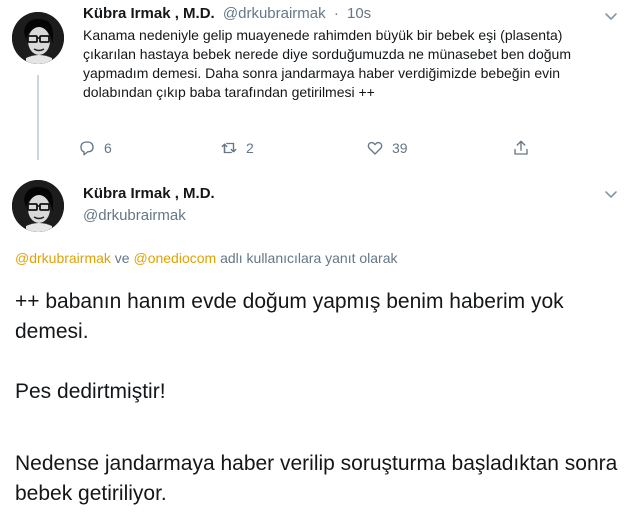  What do you see at coordinates (375, 148) in the screenshot?
I see `heart-icon` at bounding box center [375, 148].